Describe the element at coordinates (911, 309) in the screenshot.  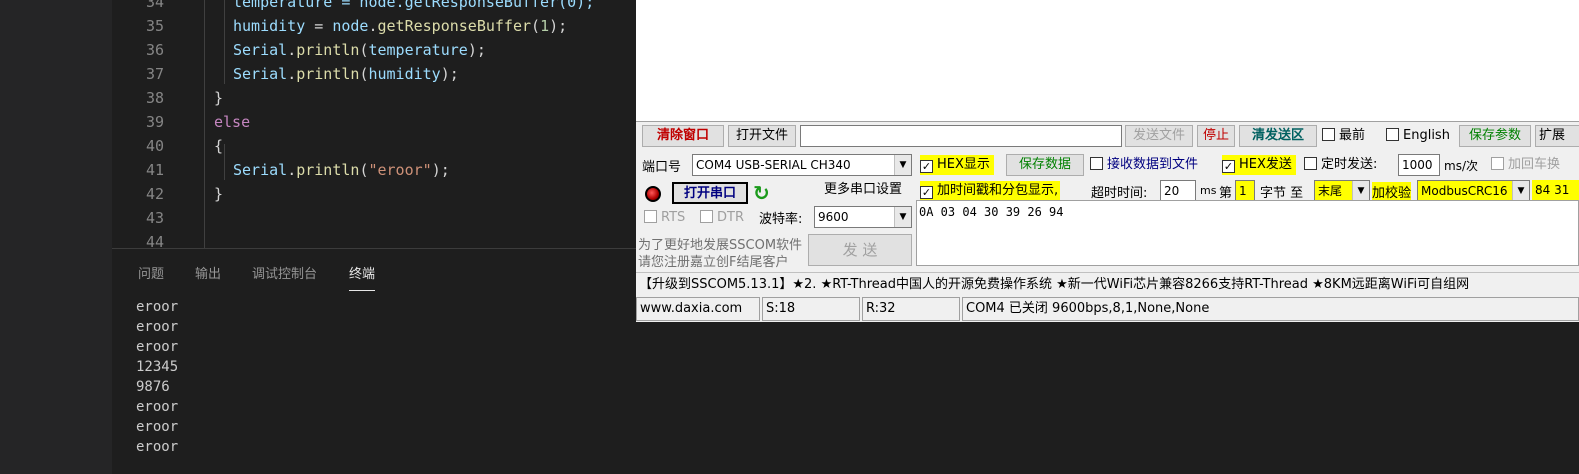
I see `status-recv-count: R:32` at that location.